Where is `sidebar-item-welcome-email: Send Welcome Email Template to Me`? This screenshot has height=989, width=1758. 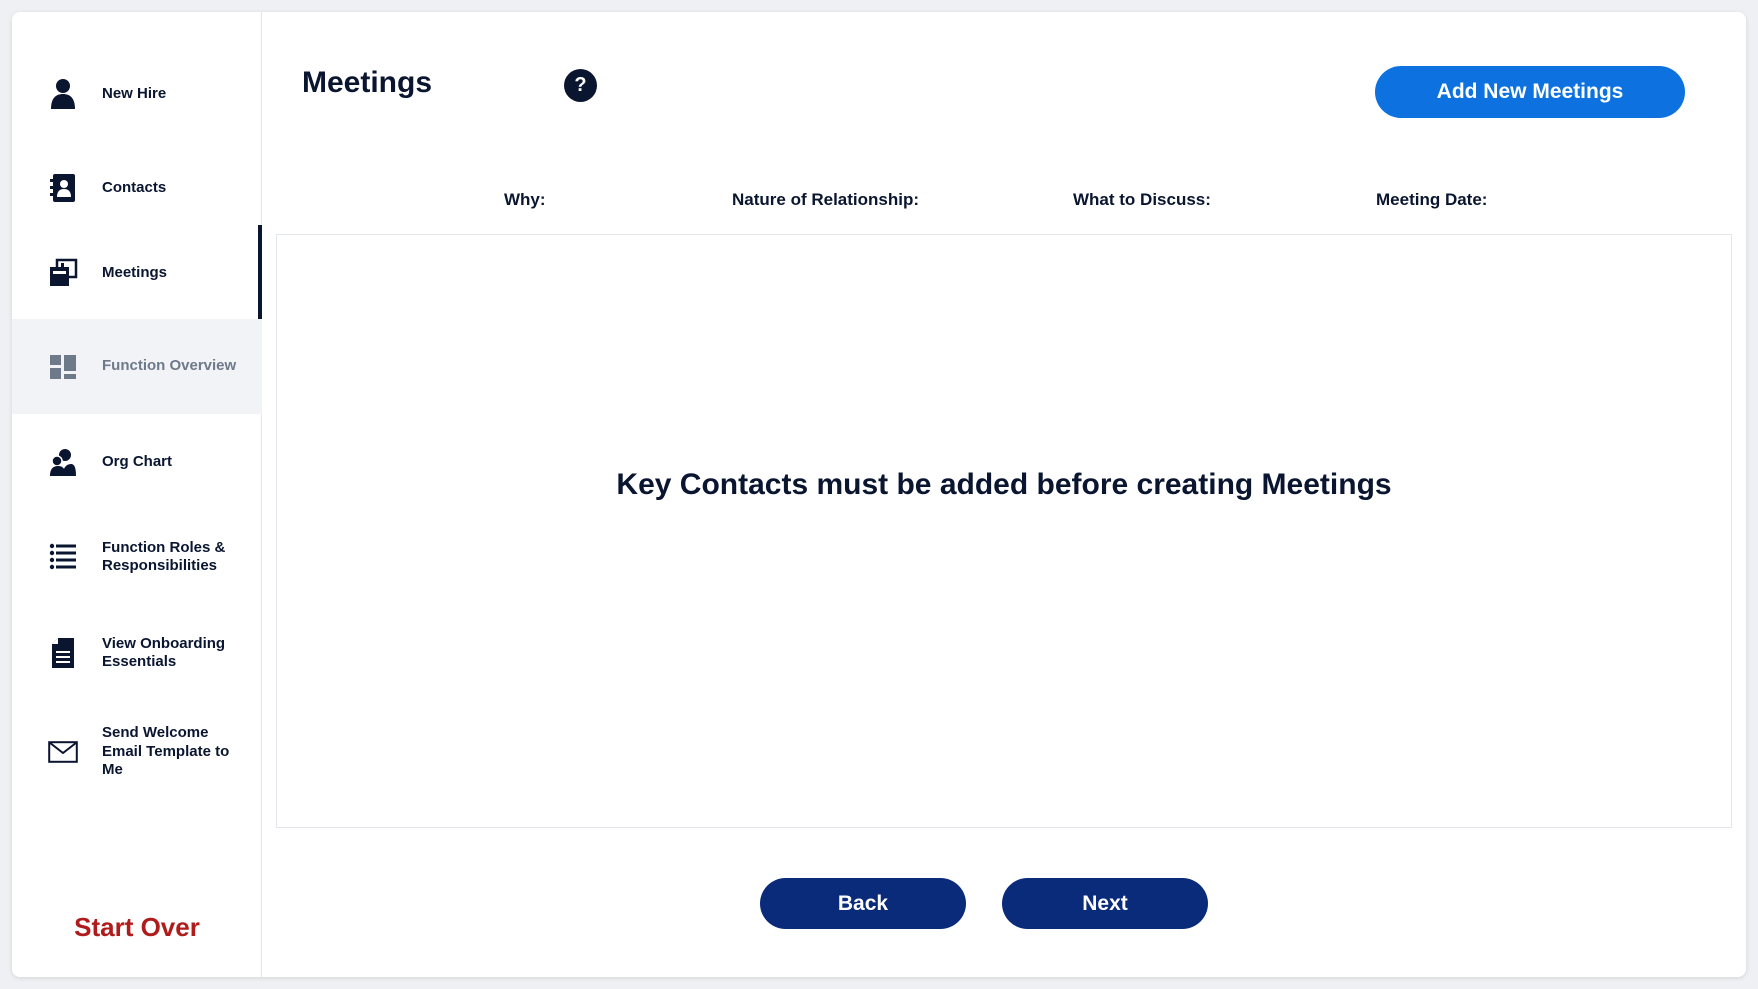
sidebar-item-welcome-email: Send Welcome Email Template to Me is located at coordinates (137, 752).